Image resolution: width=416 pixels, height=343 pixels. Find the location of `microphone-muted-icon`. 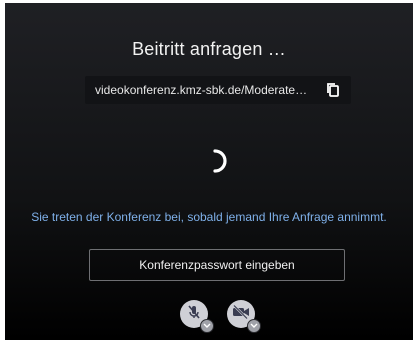

microphone-muted-icon is located at coordinates (194, 314).